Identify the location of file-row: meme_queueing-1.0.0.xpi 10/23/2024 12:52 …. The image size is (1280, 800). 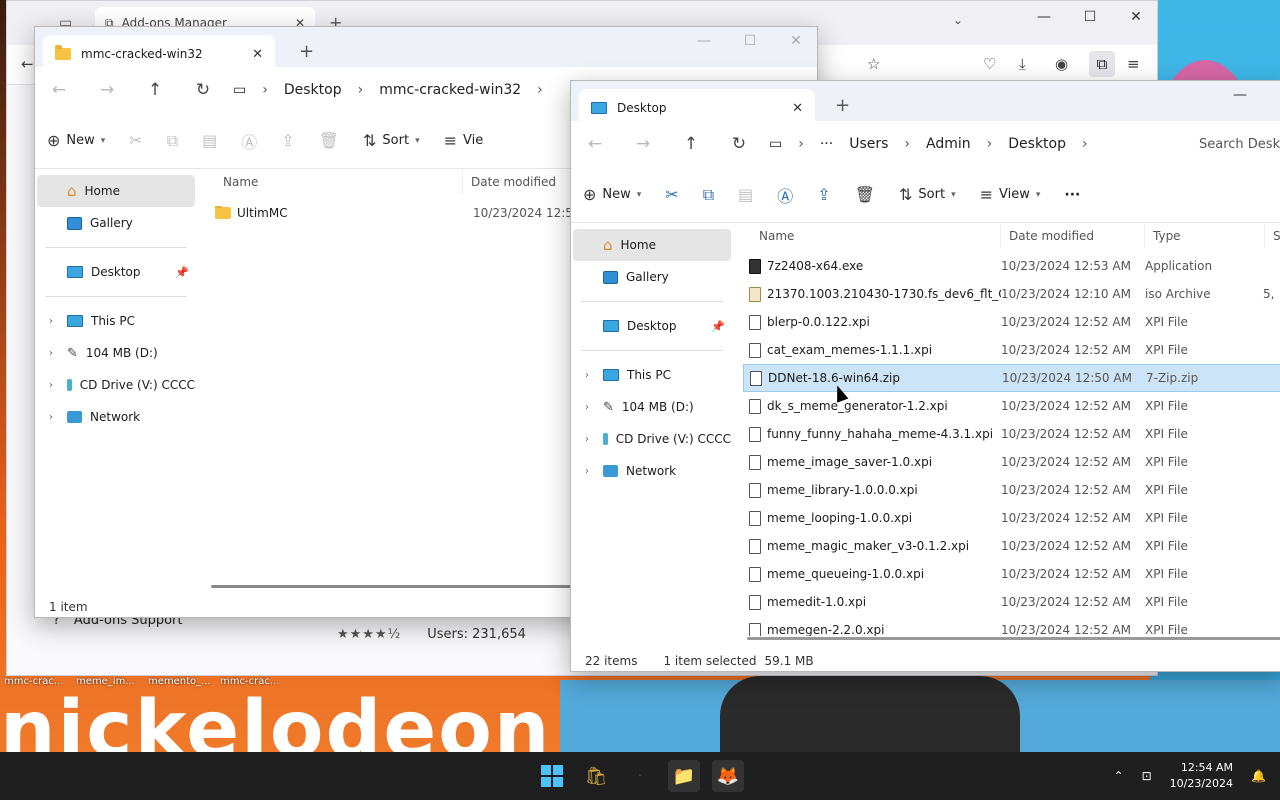
(1011, 574).